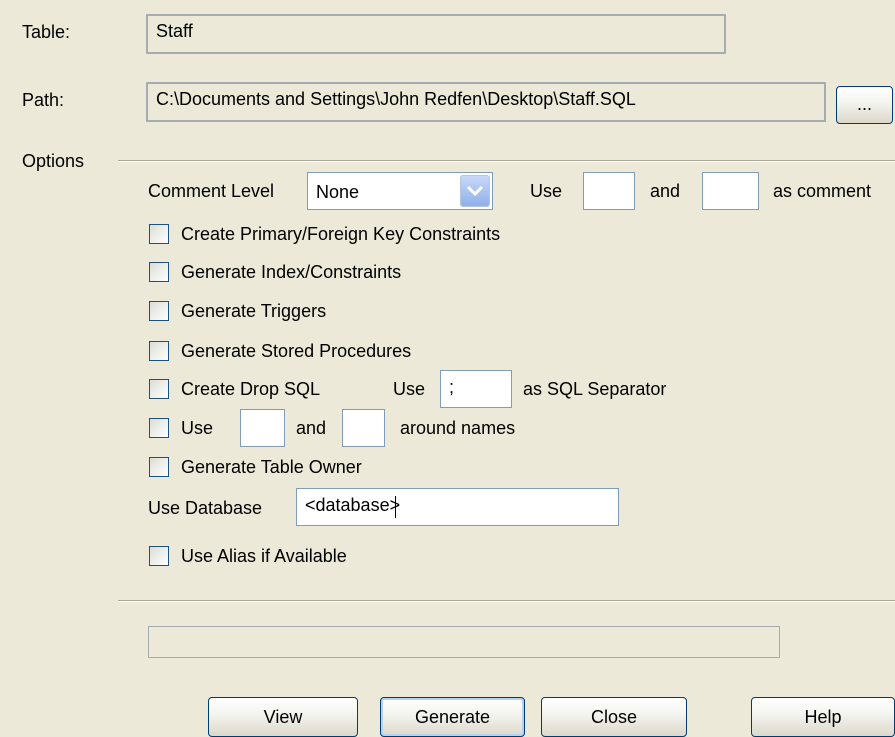  I want to click on stored-procs-checkbox, so click(159, 351).